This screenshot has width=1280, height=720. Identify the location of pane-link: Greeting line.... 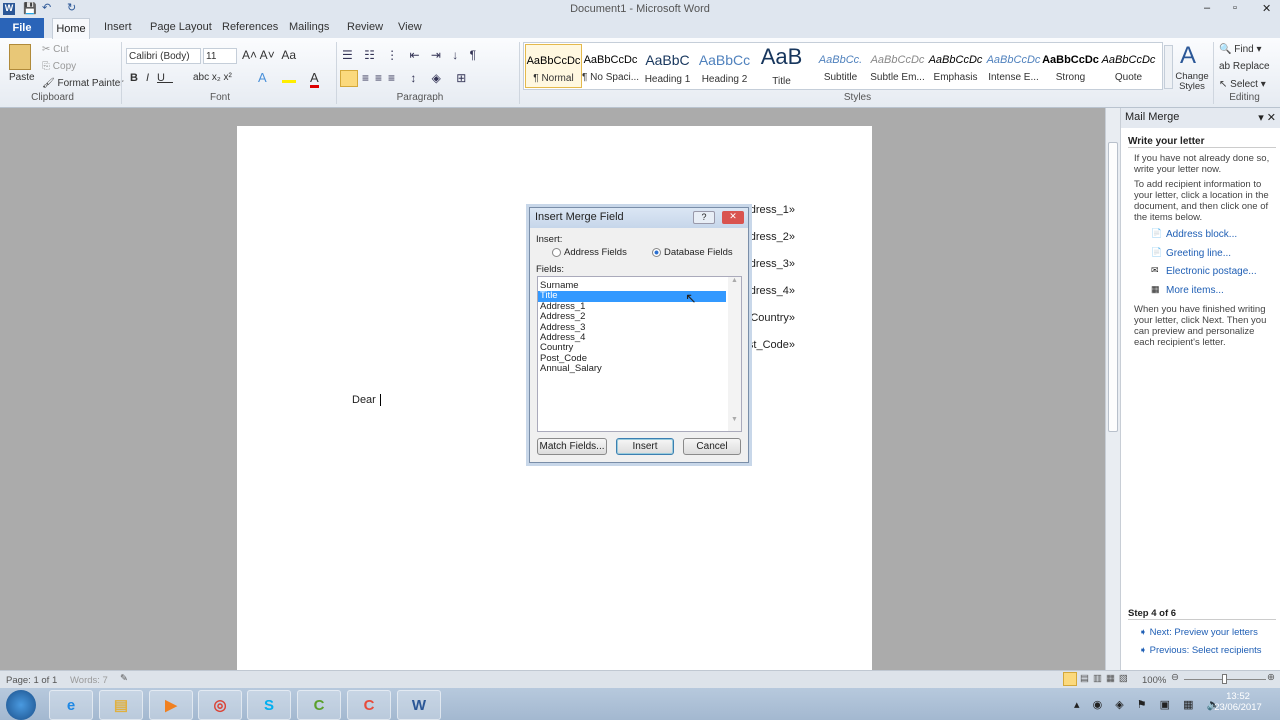
(1198, 253).